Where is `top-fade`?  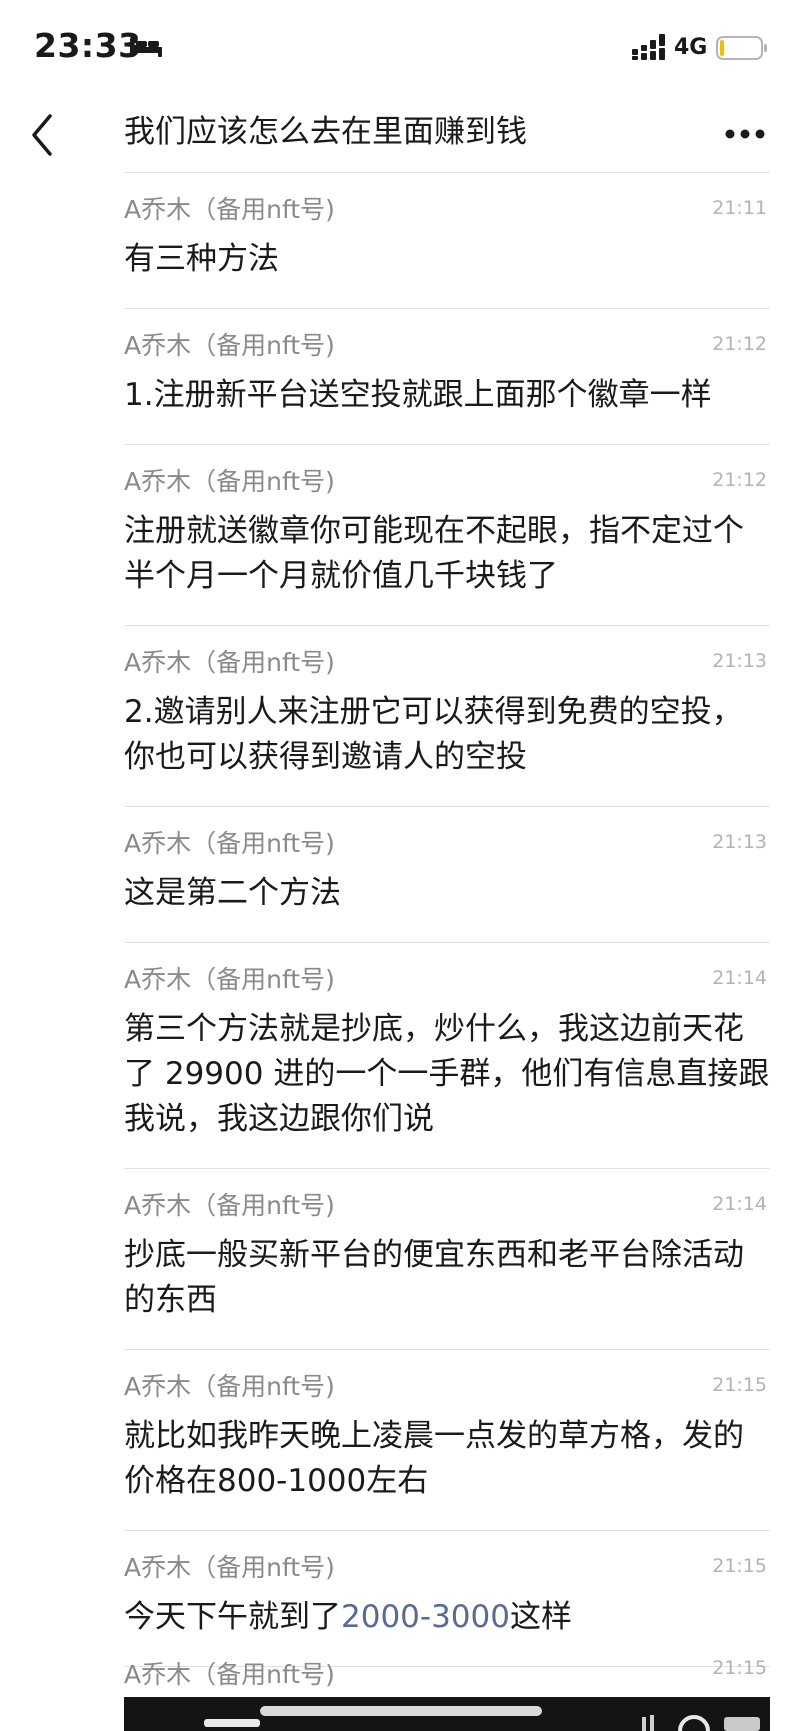
top-fade is located at coordinates (400, 89).